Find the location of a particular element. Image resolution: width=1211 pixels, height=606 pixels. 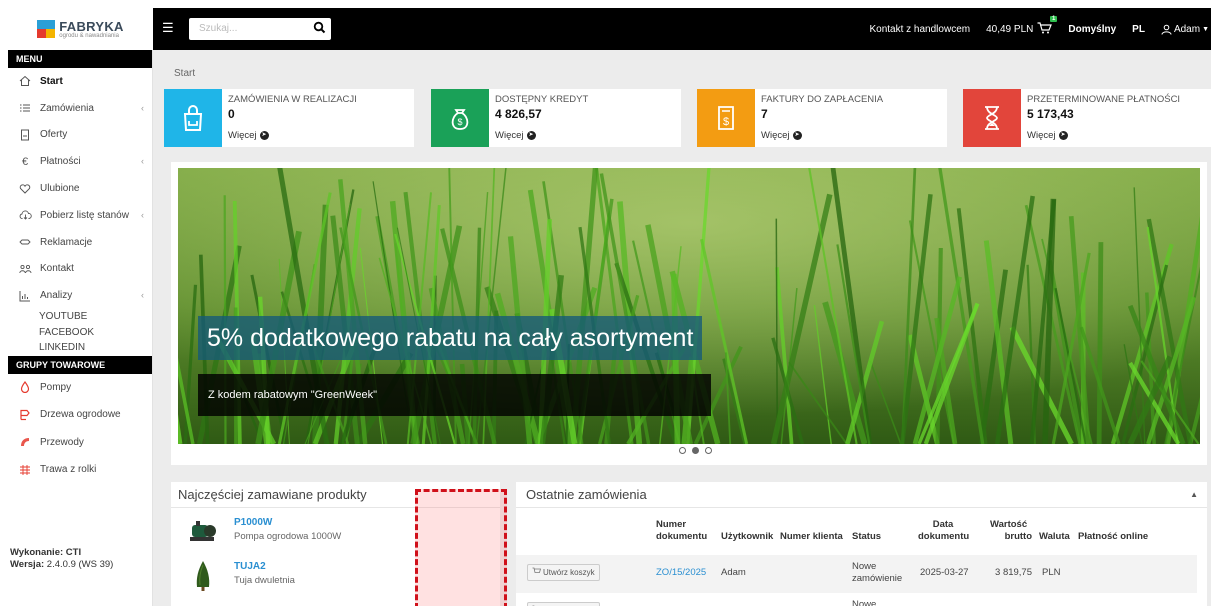

order-value: 3 819,75 is located at coordinates (1013, 572).